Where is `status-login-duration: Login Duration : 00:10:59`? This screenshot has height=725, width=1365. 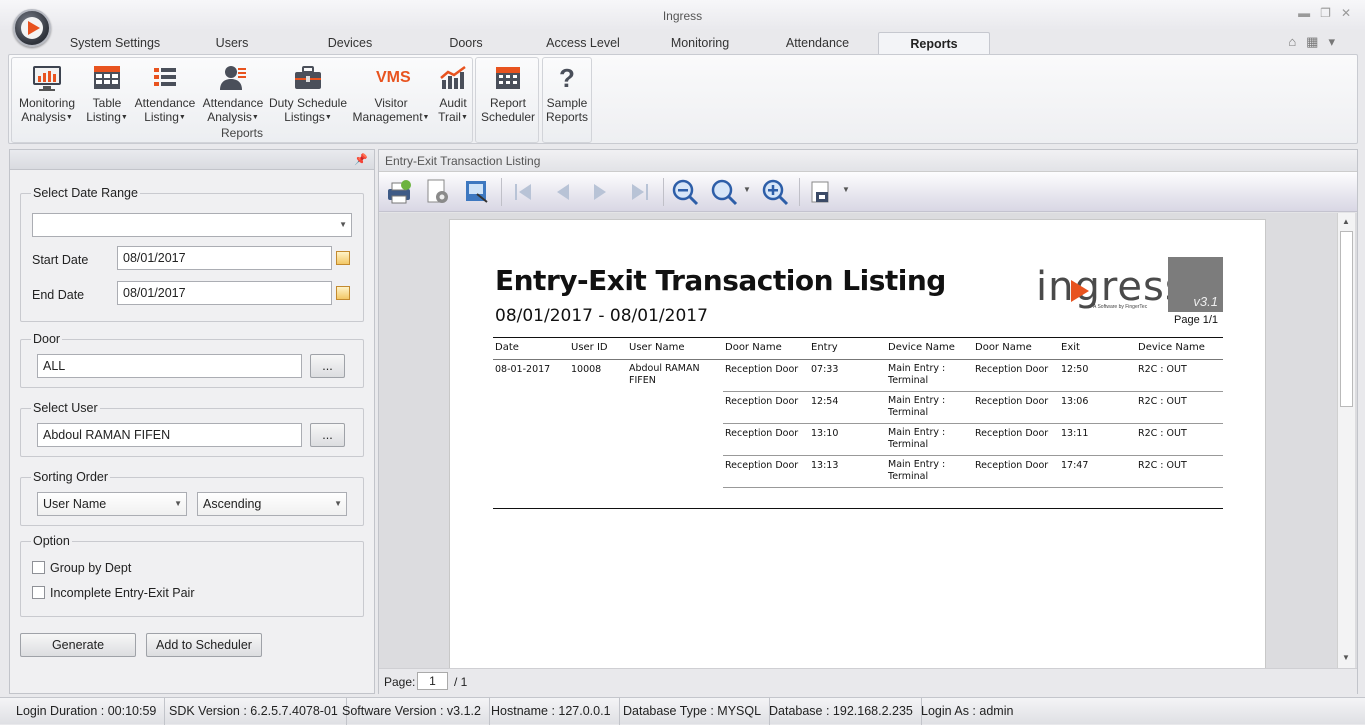 status-login-duration: Login Duration : 00:10:59 is located at coordinates (87, 711).